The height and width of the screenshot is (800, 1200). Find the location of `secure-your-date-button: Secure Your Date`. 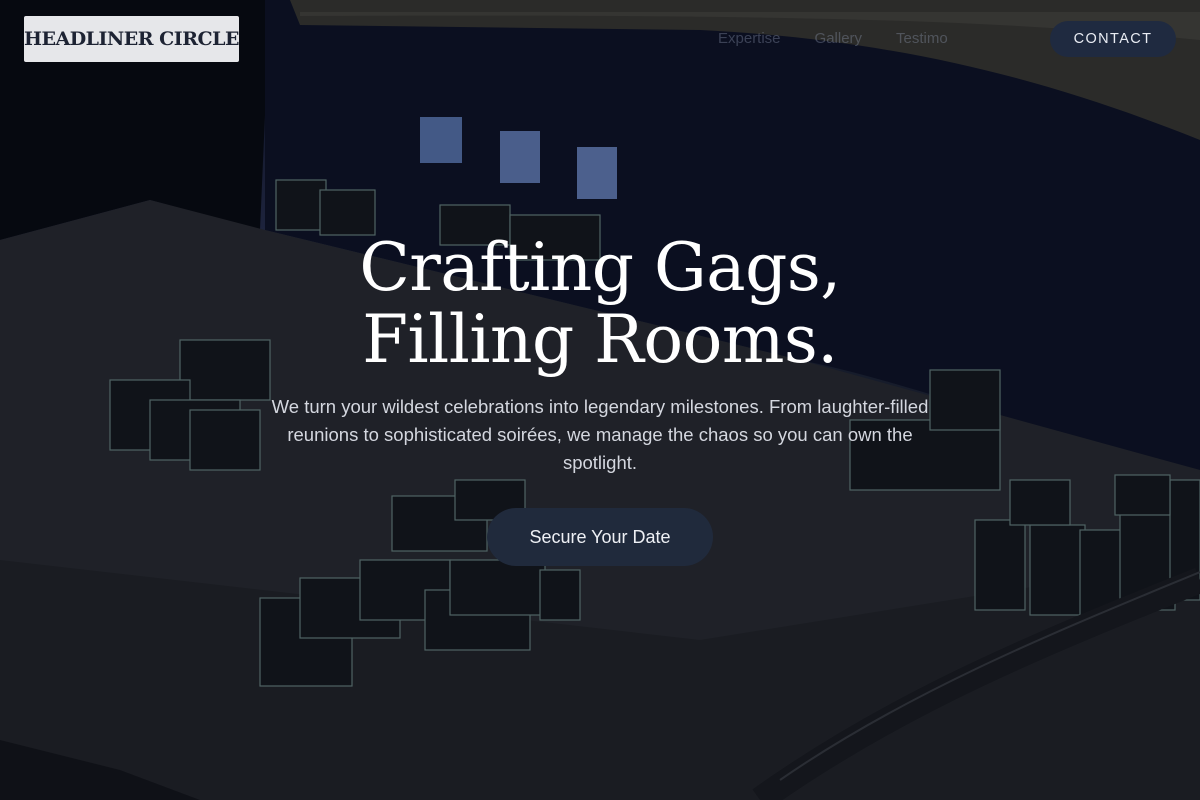

secure-your-date-button: Secure Your Date is located at coordinates (600, 537).